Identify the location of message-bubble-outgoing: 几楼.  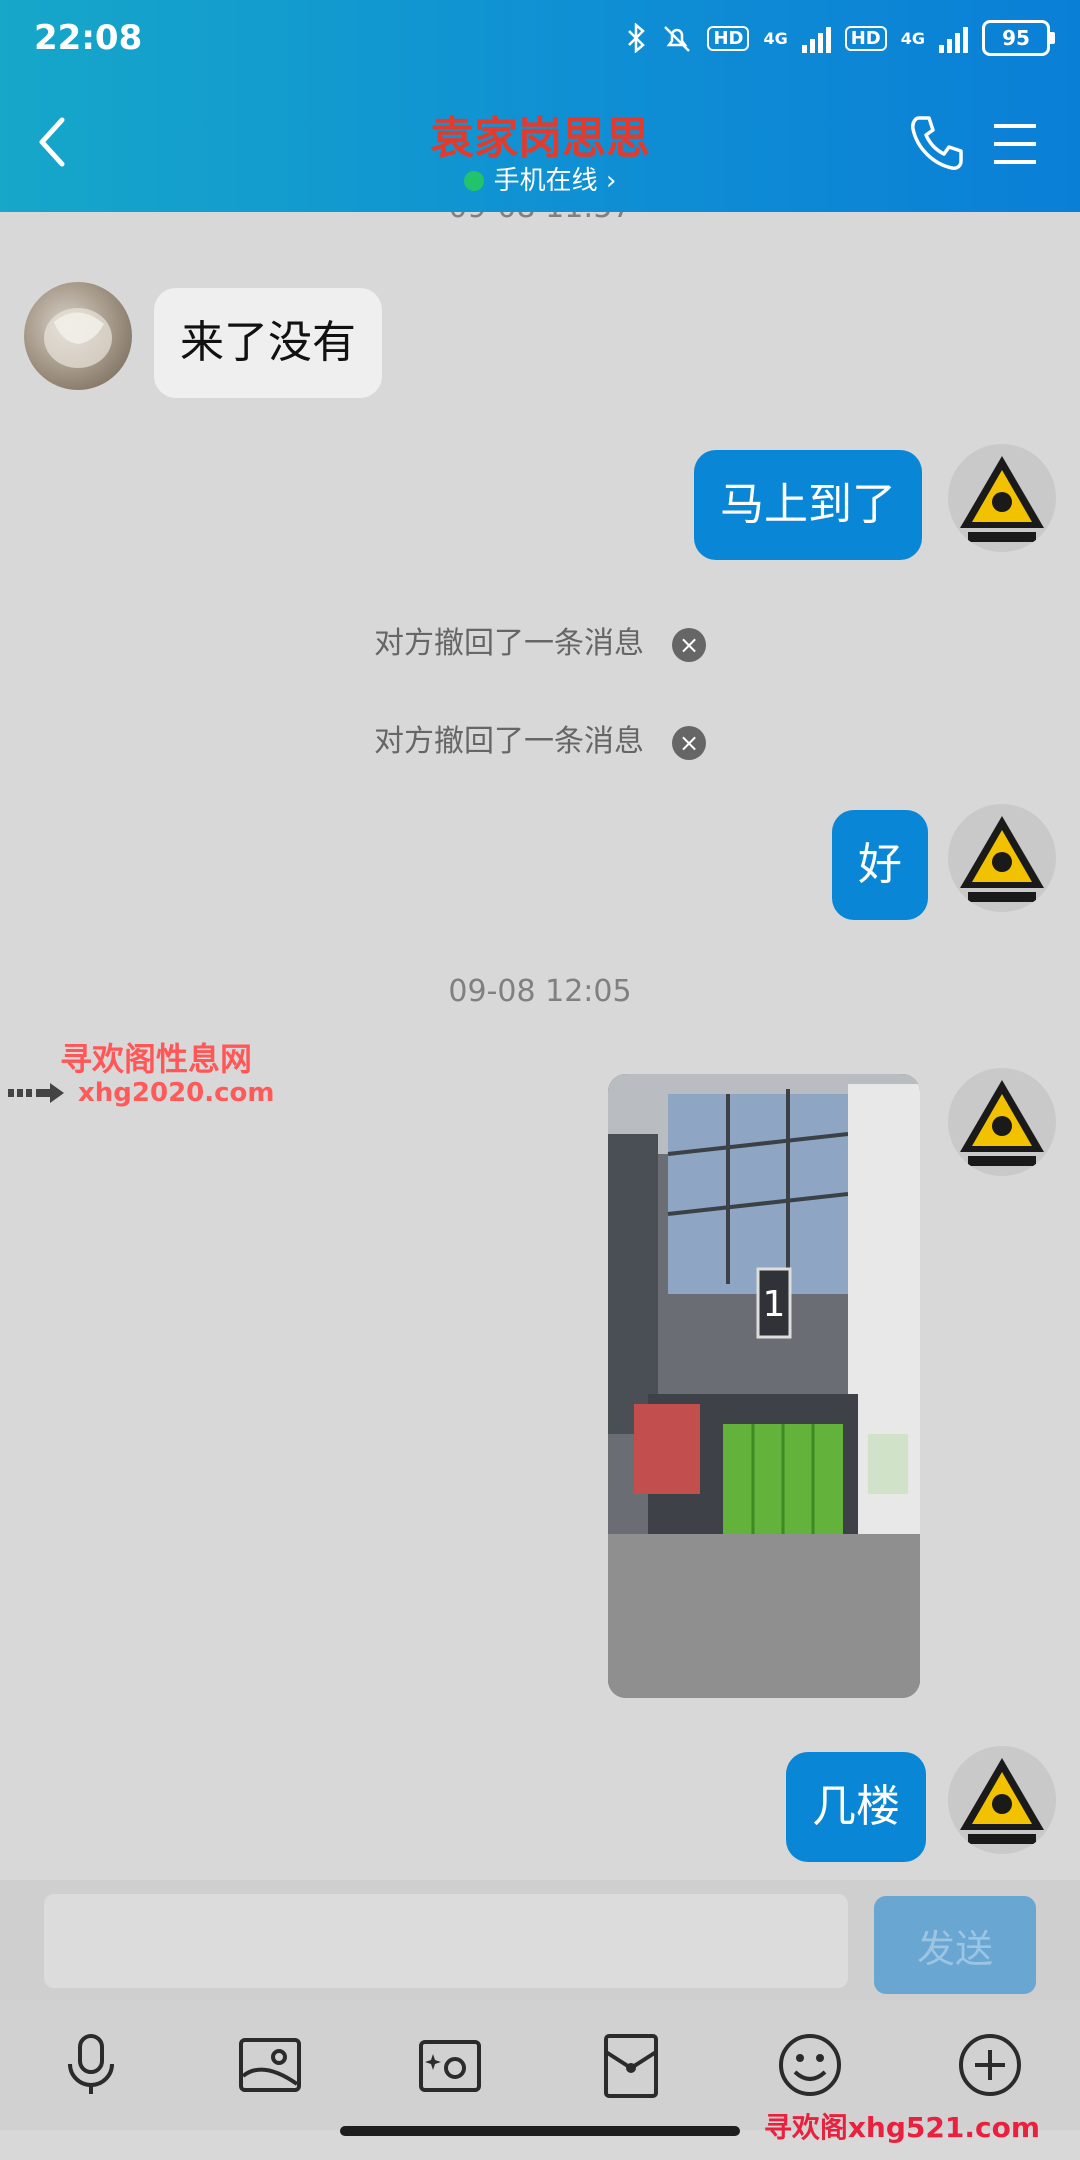
(856, 1807).